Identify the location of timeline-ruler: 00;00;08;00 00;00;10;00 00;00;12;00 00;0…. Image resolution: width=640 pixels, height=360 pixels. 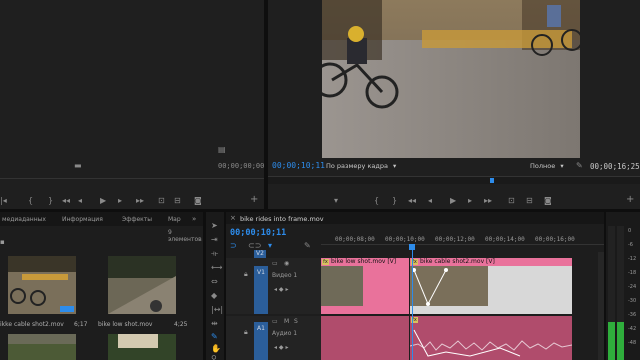
(462, 245).